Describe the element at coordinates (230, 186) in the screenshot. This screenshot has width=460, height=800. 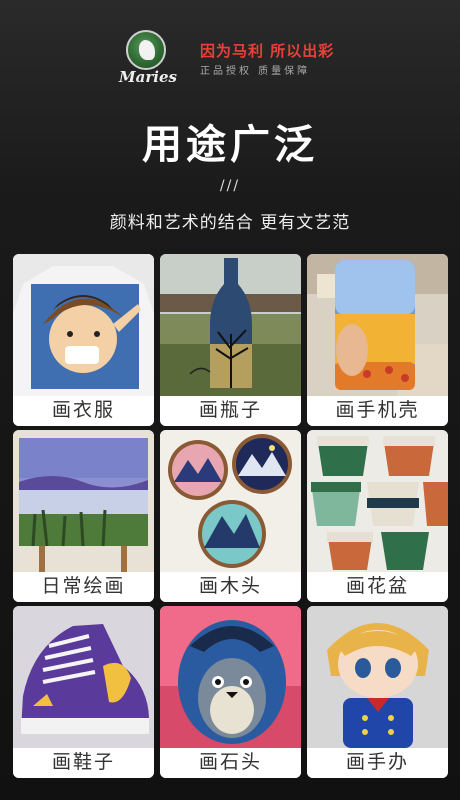
I see `decorative-slashes: ///` at that location.